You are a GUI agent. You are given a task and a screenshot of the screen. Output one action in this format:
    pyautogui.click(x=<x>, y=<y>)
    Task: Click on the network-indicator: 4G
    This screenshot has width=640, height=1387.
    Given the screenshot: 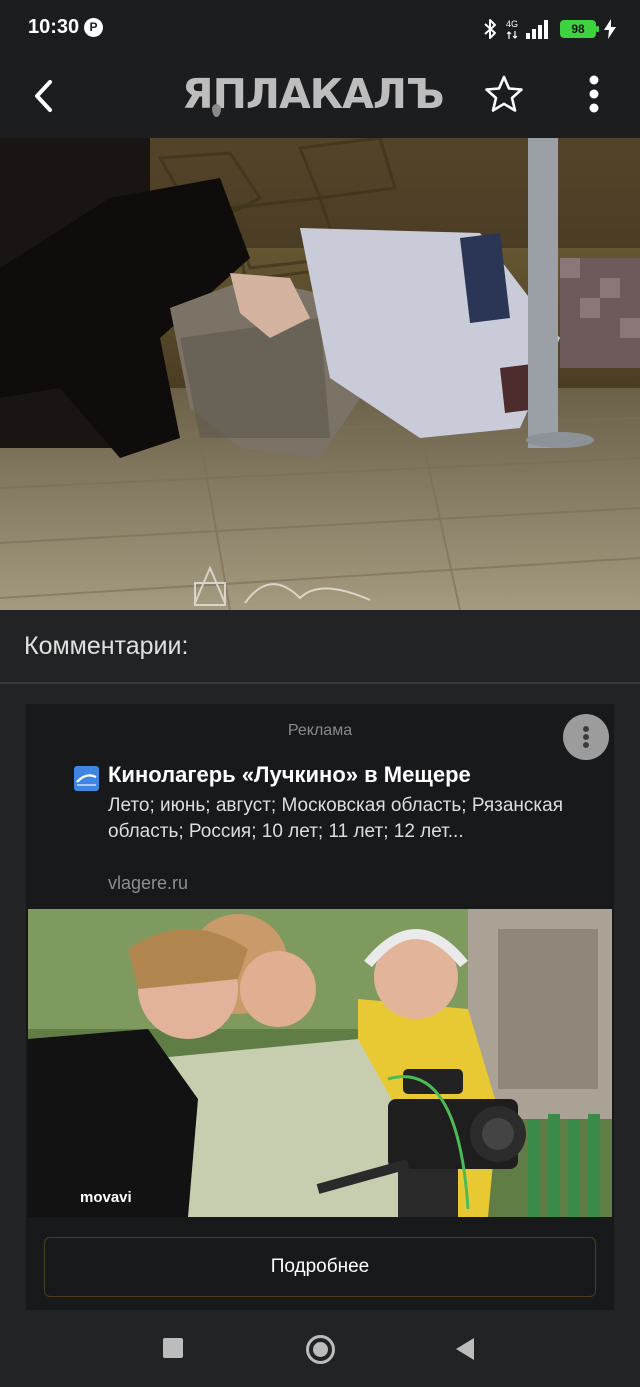 What is the action you would take?
    pyautogui.click(x=511, y=28)
    